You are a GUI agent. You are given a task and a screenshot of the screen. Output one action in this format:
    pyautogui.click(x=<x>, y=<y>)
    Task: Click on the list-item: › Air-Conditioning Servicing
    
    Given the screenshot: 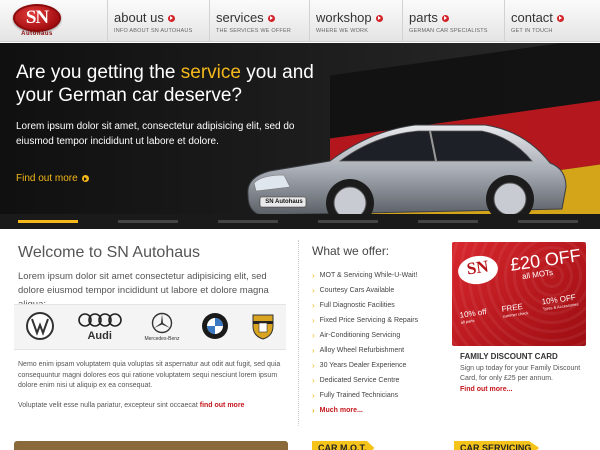 What is the action you would take?
    pyautogui.click(x=382, y=335)
    